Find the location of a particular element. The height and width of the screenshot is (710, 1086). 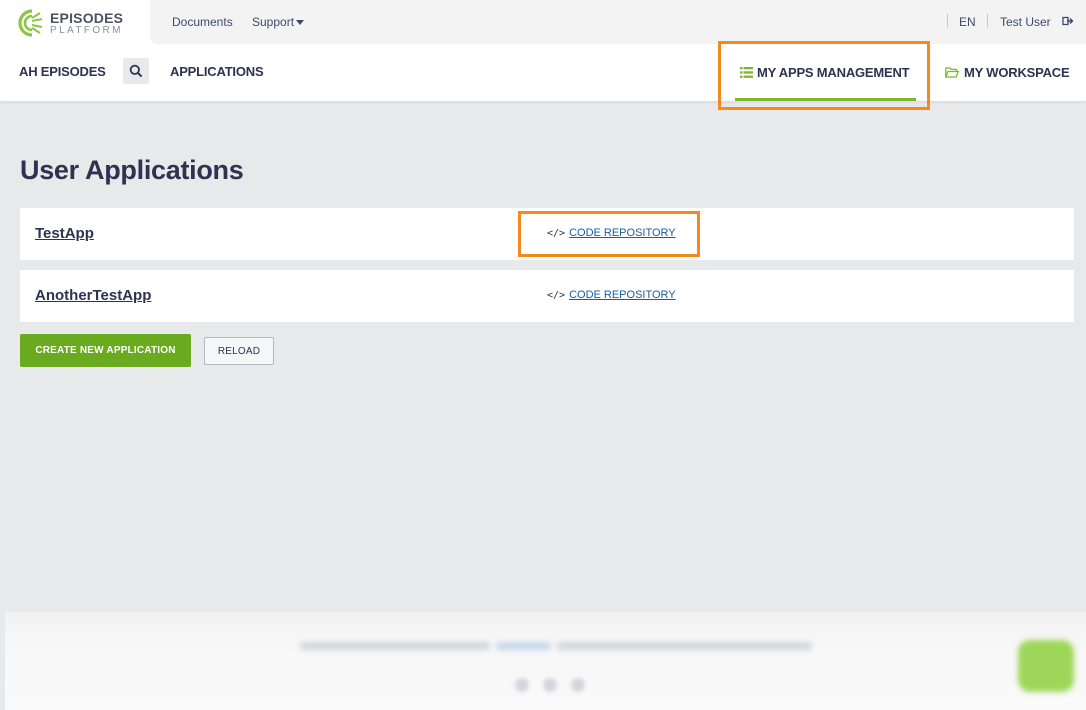

nav-my-apps-label: MY APPS MANAGEMENT is located at coordinates (833, 72).